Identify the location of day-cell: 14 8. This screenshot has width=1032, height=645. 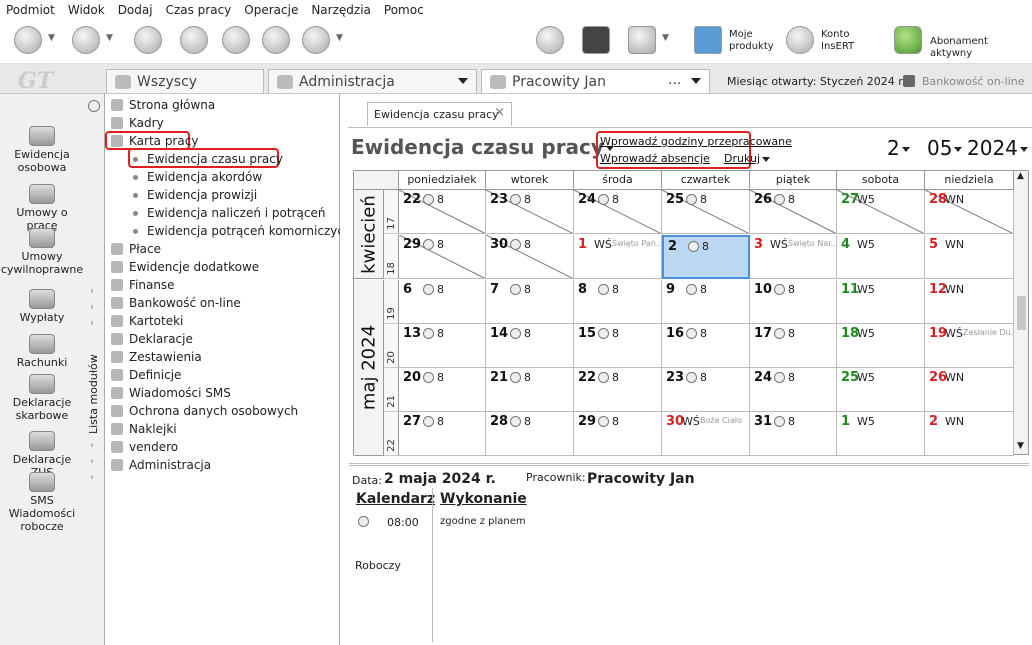
(530, 346).